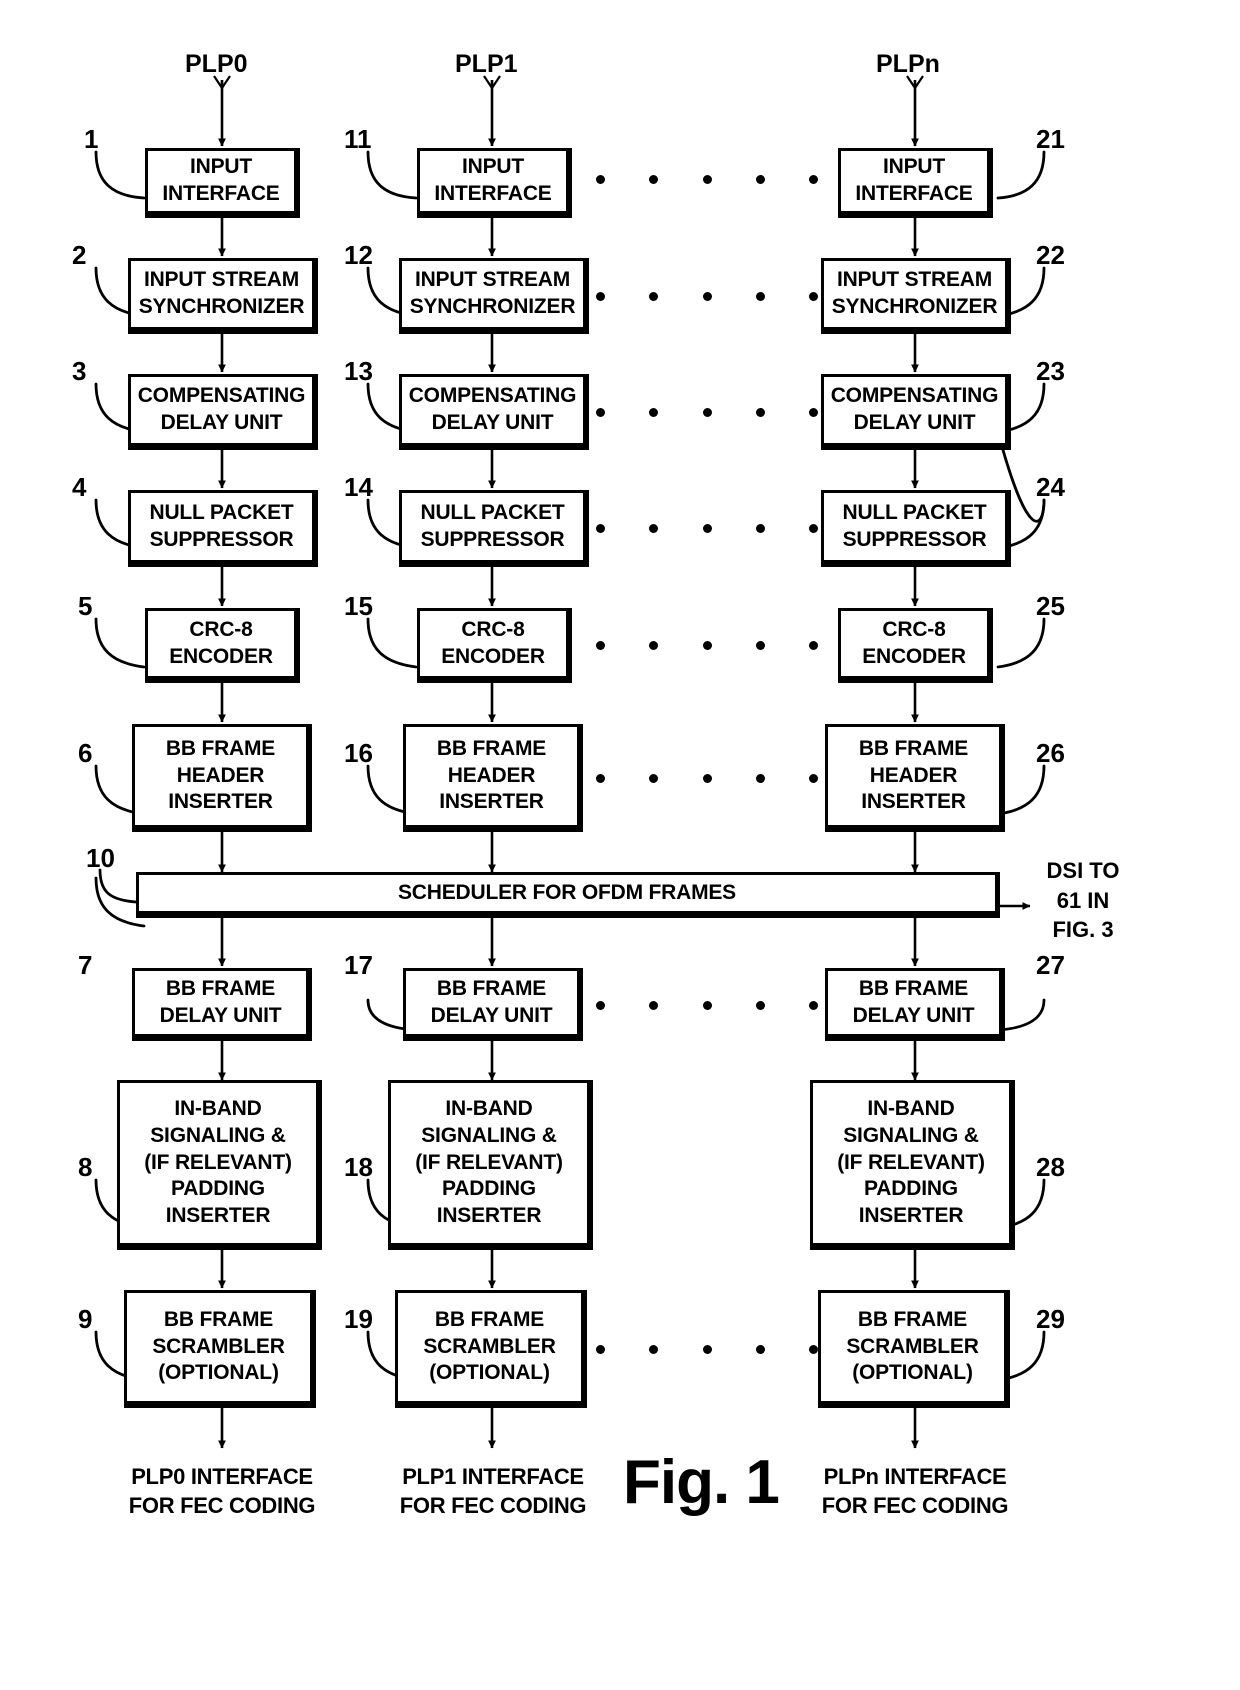 The height and width of the screenshot is (1690, 1240). Describe the element at coordinates (85, 1167) in the screenshot. I see `refnum-8: 8` at that location.